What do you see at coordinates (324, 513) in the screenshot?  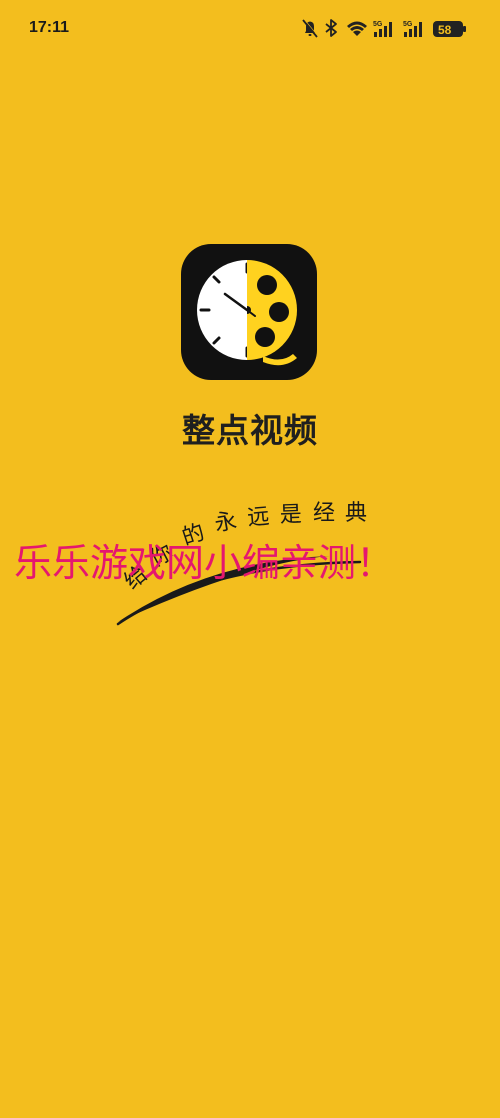 I see `slogan-char: 经` at bounding box center [324, 513].